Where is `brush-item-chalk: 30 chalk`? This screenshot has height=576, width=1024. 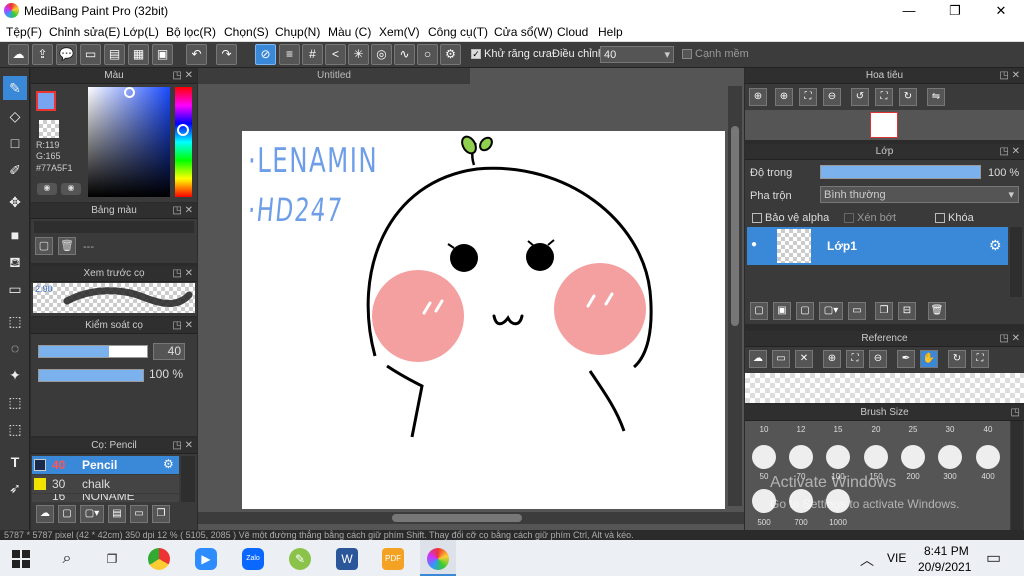
brush-item-chalk: 30 chalk is located at coordinates (105, 484).